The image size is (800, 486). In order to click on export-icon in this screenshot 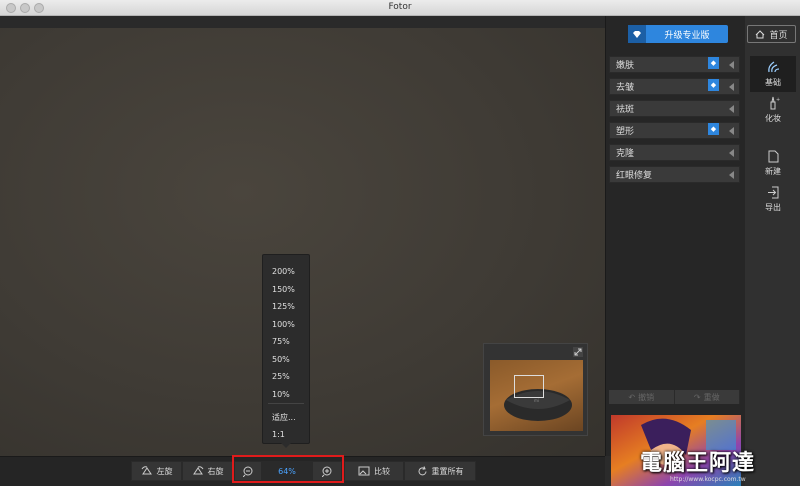, I will do `click(773, 192)`.